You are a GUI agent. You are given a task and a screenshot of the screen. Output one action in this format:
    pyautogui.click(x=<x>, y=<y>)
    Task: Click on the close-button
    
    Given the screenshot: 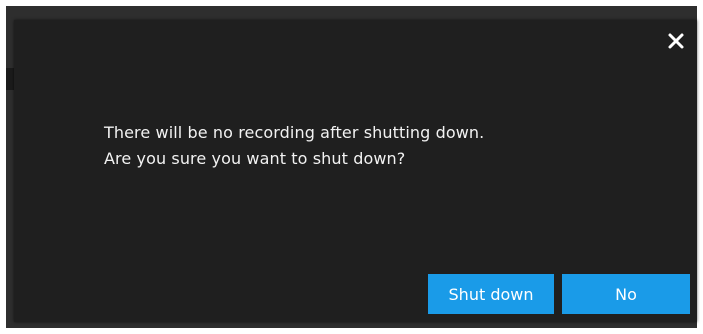 What is the action you would take?
    pyautogui.click(x=676, y=41)
    